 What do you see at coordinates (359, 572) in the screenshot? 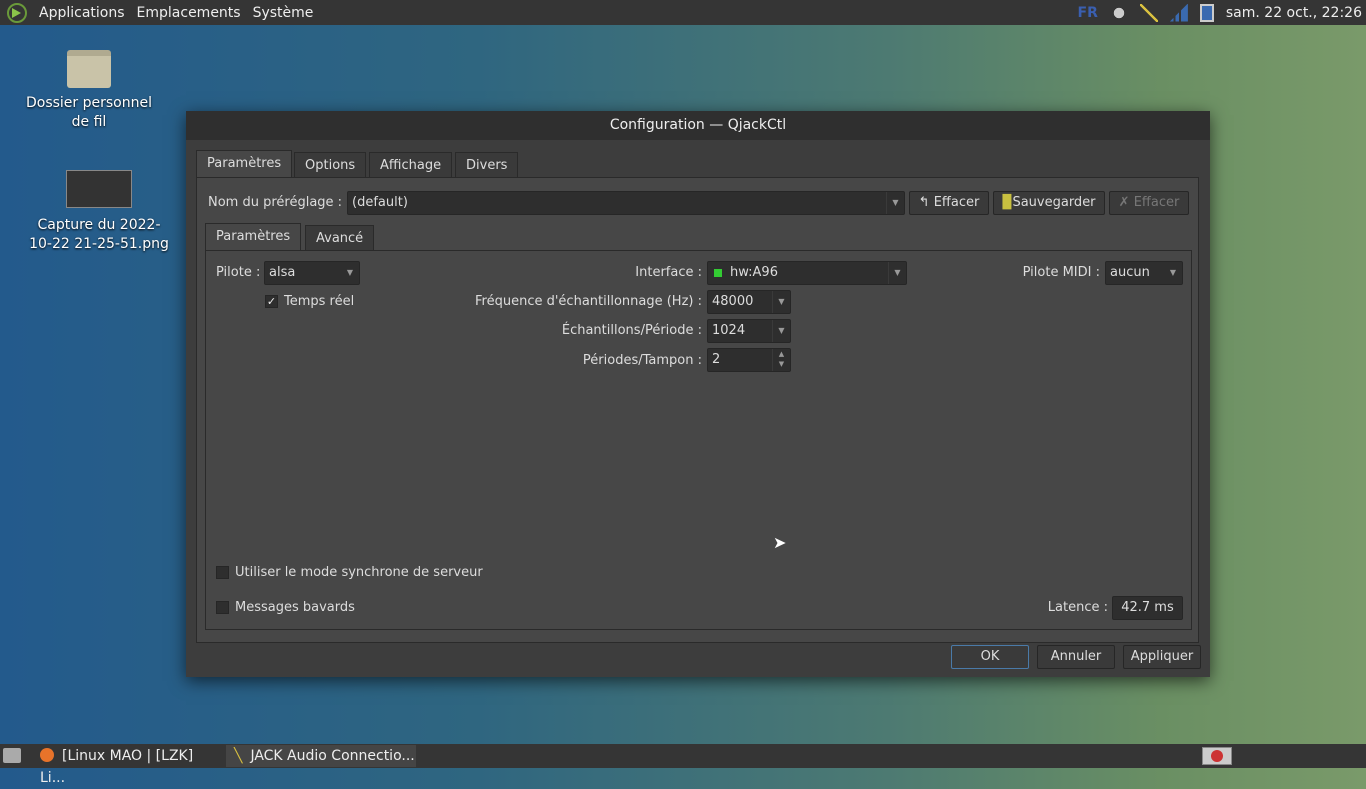
I see `sync-mode-label: Utiliser le mode synchrone de serveur` at bounding box center [359, 572].